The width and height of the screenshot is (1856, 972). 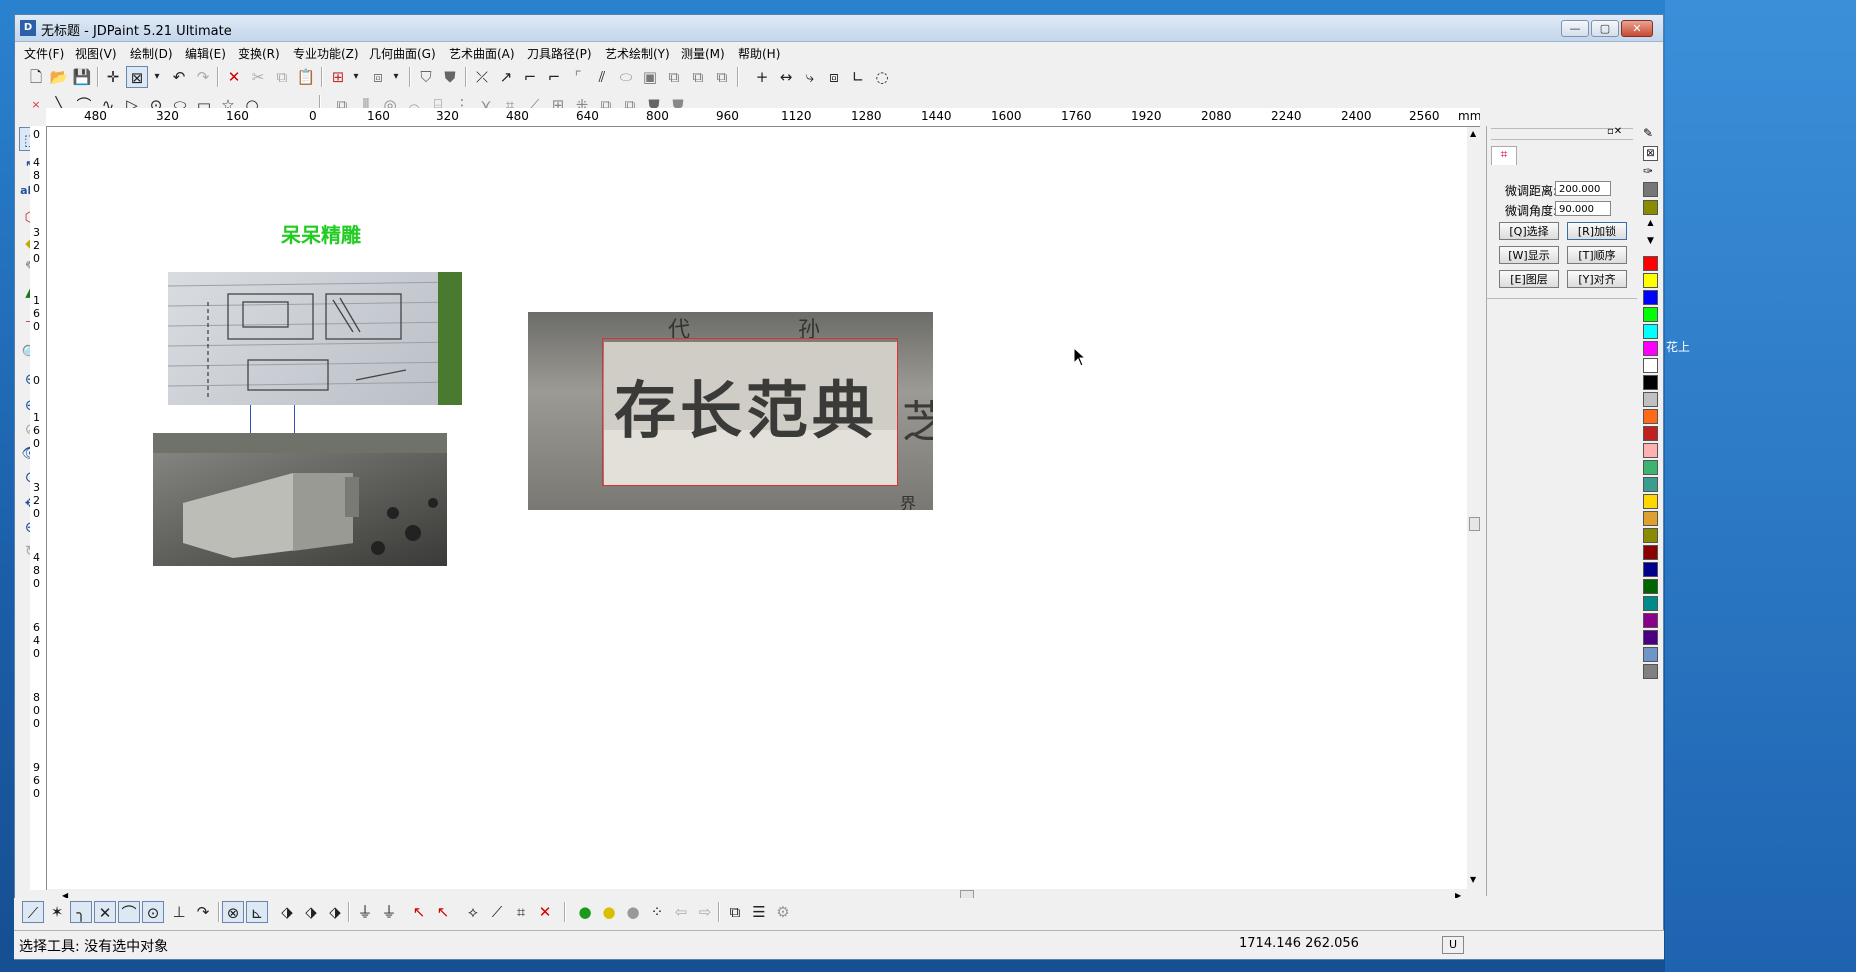 What do you see at coordinates (521, 912) in the screenshot?
I see `select-nodes-icon: ⌗` at bounding box center [521, 912].